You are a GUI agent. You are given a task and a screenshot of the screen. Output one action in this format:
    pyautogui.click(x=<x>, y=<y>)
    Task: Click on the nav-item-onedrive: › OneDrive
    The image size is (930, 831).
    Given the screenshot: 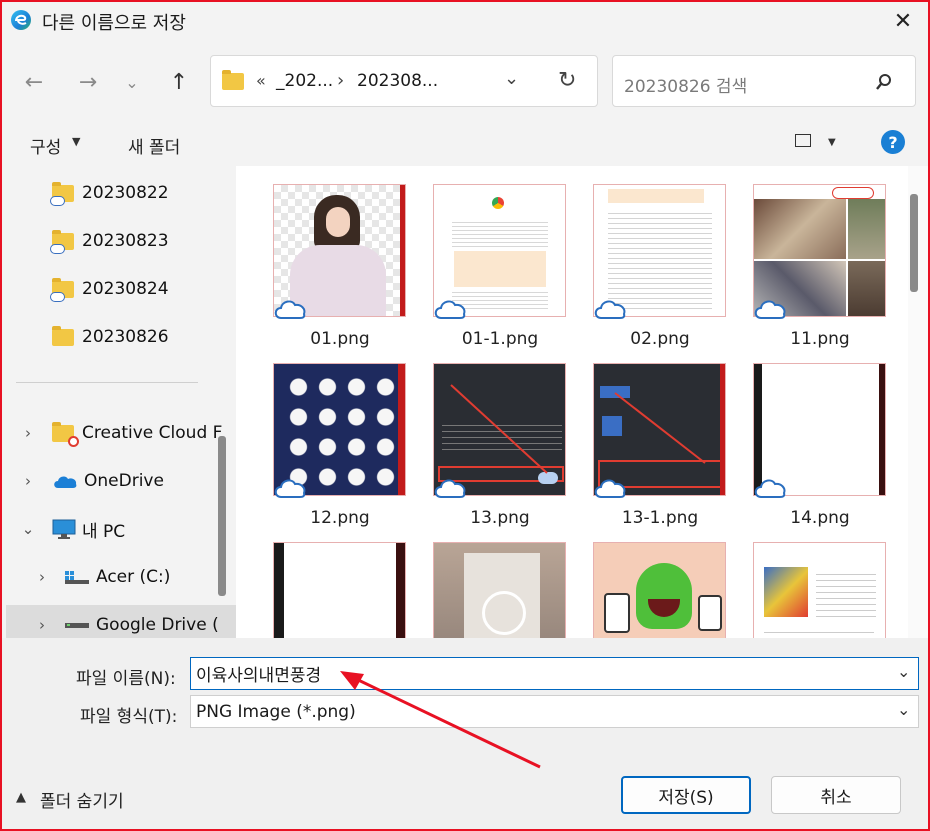 What is the action you would take?
    pyautogui.click(x=91, y=481)
    